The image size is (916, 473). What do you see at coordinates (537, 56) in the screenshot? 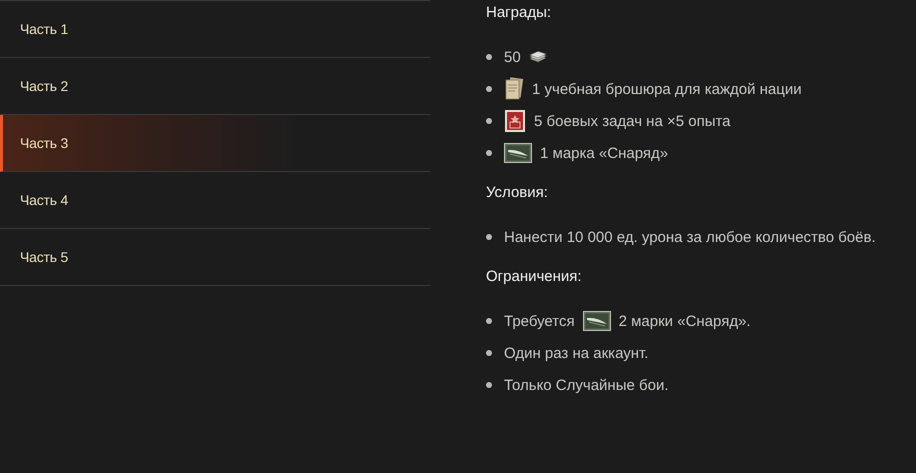
I see `money-icon` at bounding box center [537, 56].